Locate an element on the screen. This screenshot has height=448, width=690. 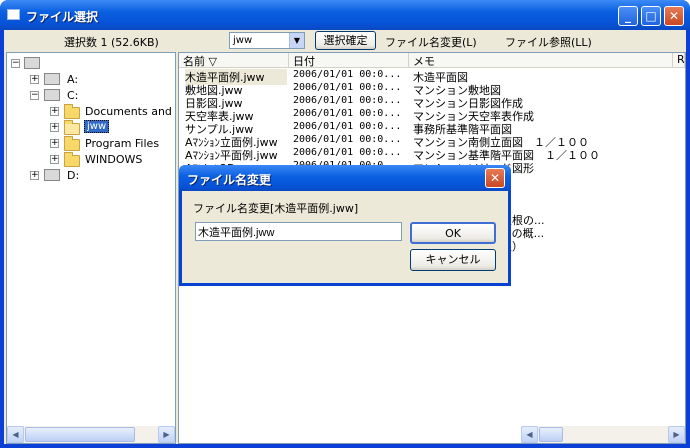
maximize-button: □ is located at coordinates (651, 16).